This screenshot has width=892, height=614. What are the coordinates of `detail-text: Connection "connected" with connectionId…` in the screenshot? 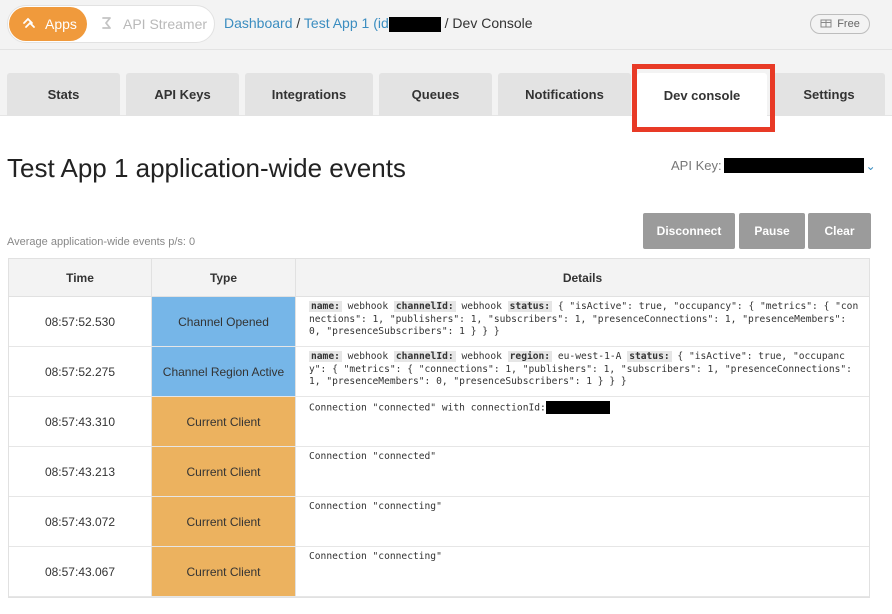 It's located at (427, 408).